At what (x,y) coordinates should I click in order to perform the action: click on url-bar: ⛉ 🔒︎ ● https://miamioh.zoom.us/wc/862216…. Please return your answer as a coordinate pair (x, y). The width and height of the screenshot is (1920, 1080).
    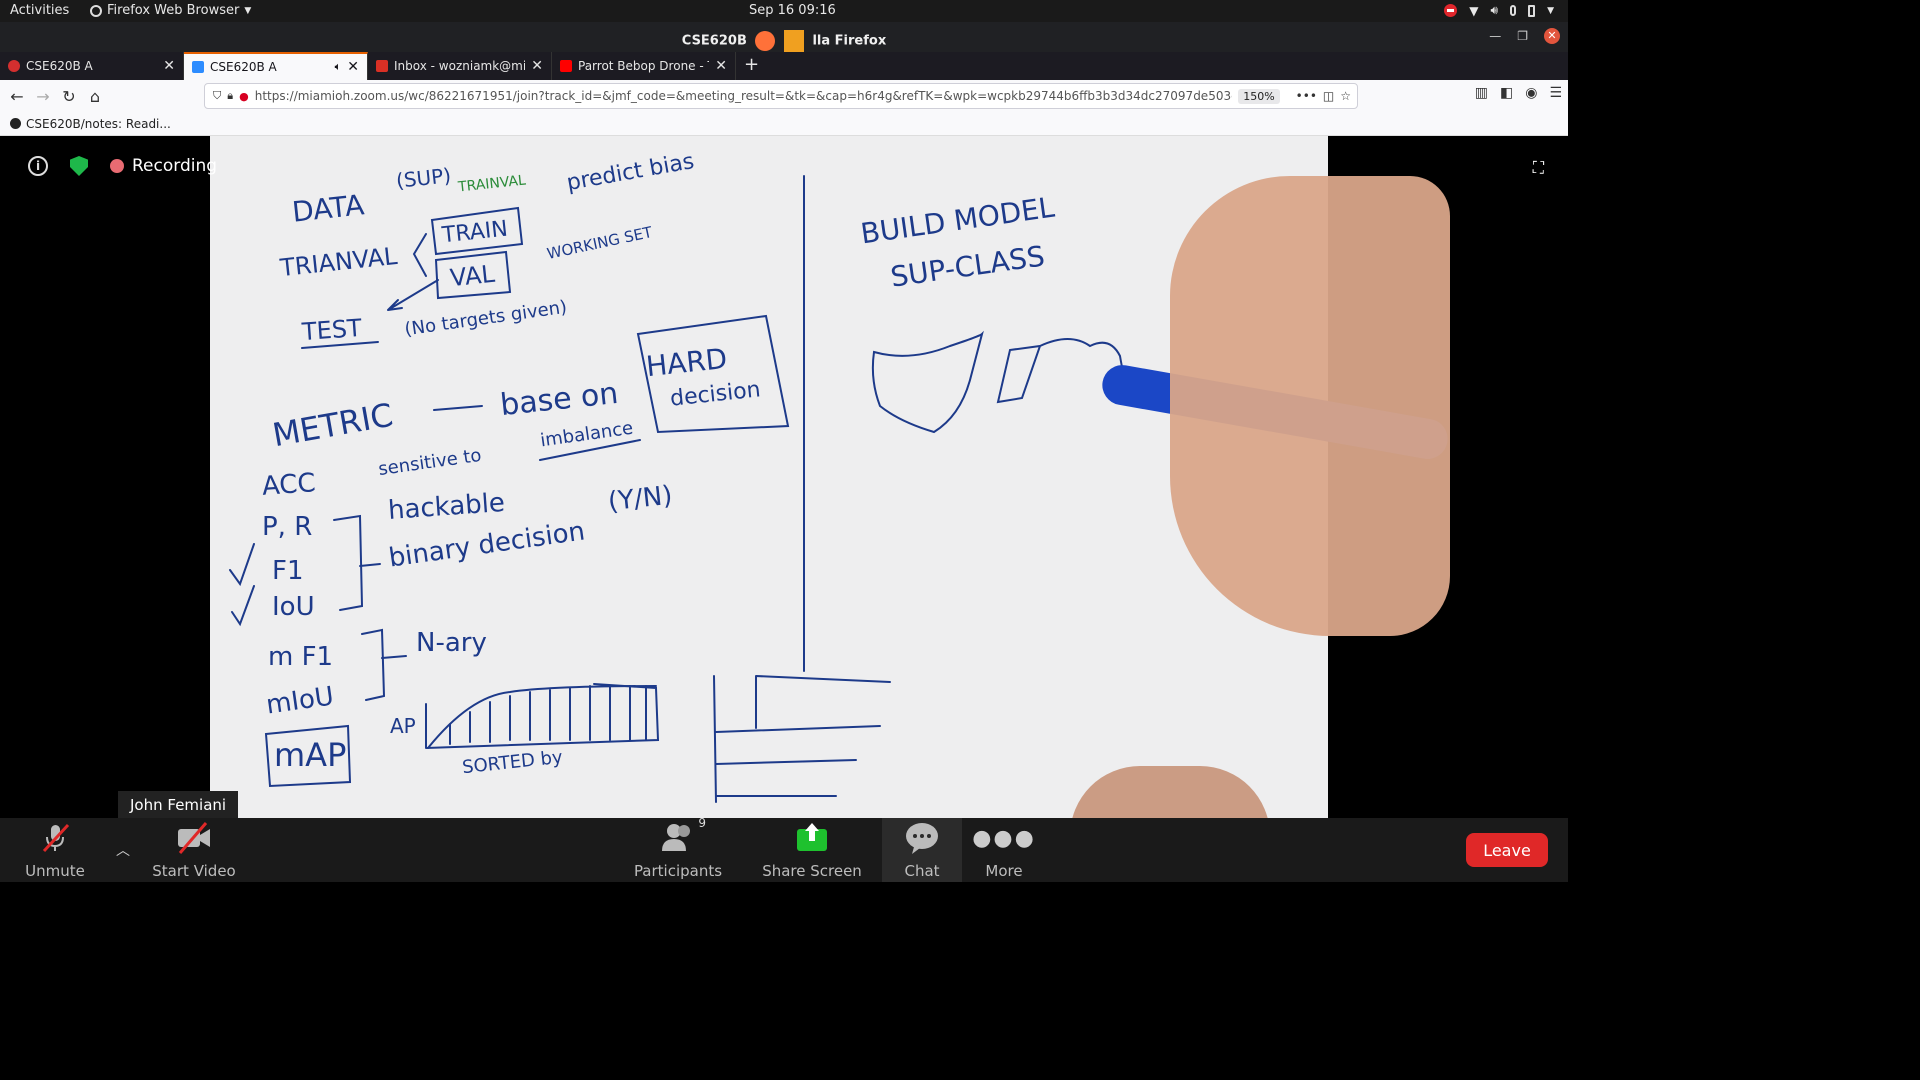
    Looking at the image, I should click on (781, 96).